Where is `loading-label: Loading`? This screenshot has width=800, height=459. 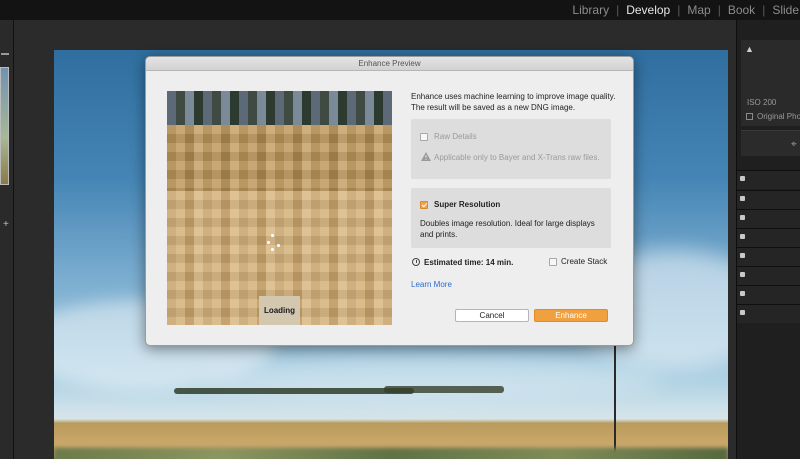
loading-label: Loading is located at coordinates (279, 310).